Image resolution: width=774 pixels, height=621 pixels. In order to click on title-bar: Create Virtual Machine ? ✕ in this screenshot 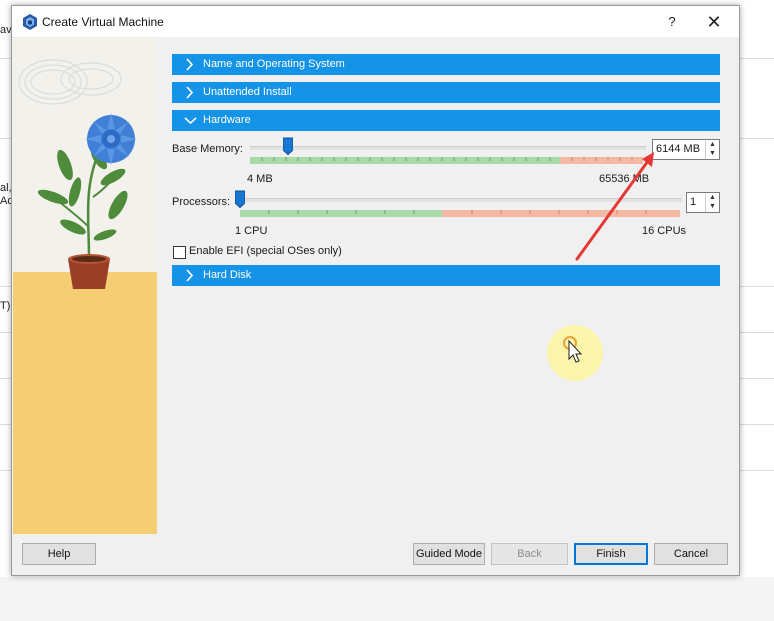, I will do `click(375, 21)`.